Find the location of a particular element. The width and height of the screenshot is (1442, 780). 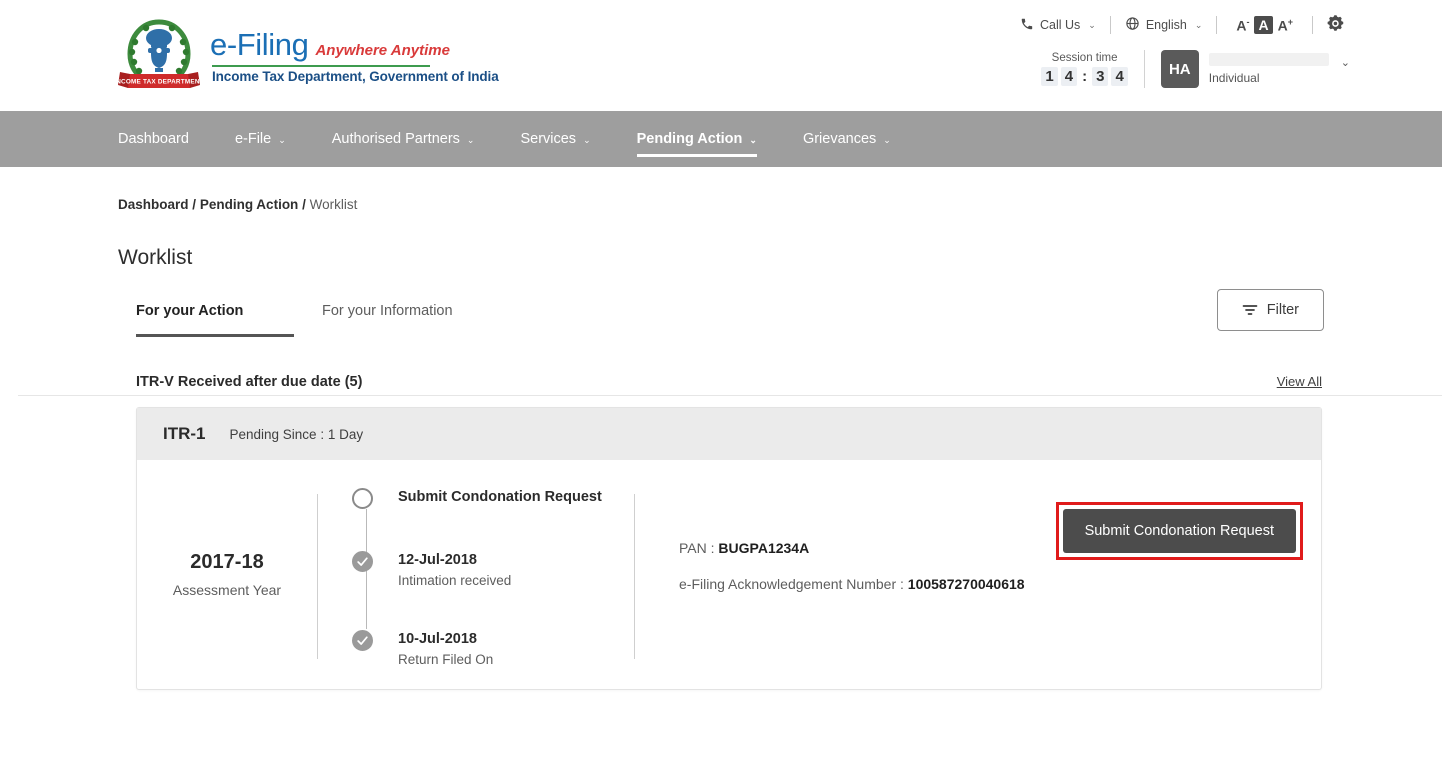

timeline-step-sub: Return Filed On is located at coordinates (446, 659).